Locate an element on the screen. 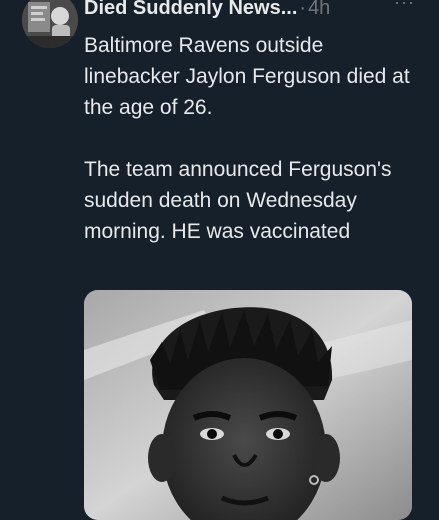 This screenshot has width=439, height=520. avatar-photo-icon is located at coordinates (50, 24).